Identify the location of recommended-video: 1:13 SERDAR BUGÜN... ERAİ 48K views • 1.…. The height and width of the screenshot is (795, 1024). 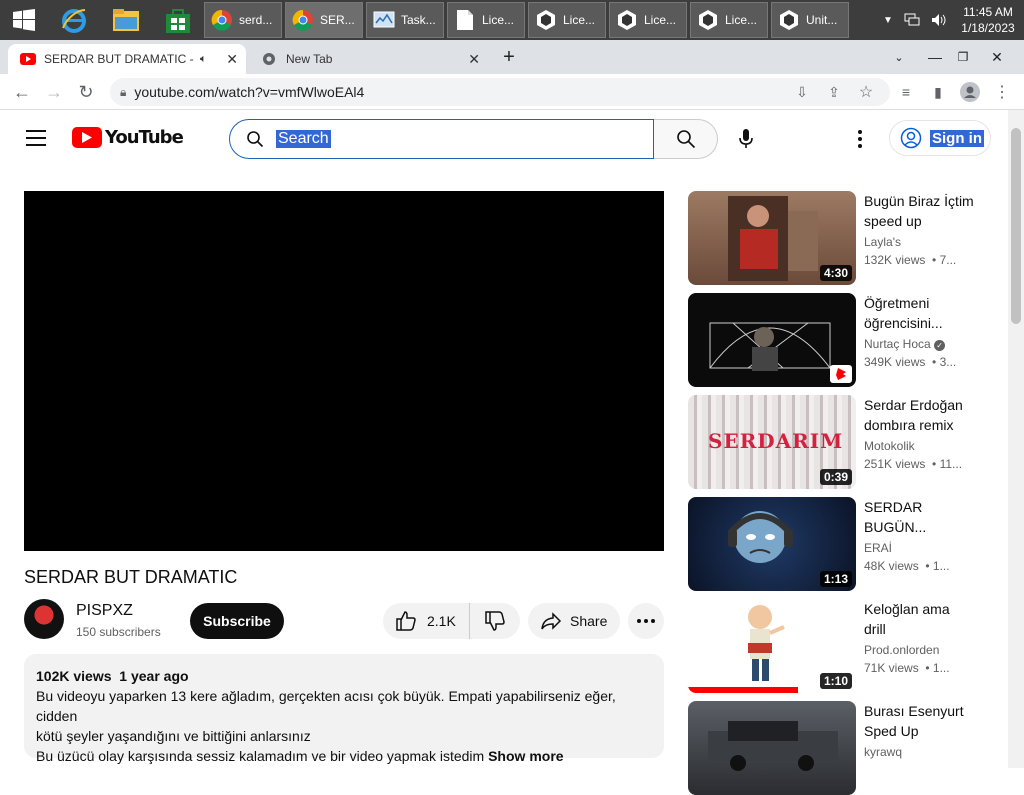
(848, 544).